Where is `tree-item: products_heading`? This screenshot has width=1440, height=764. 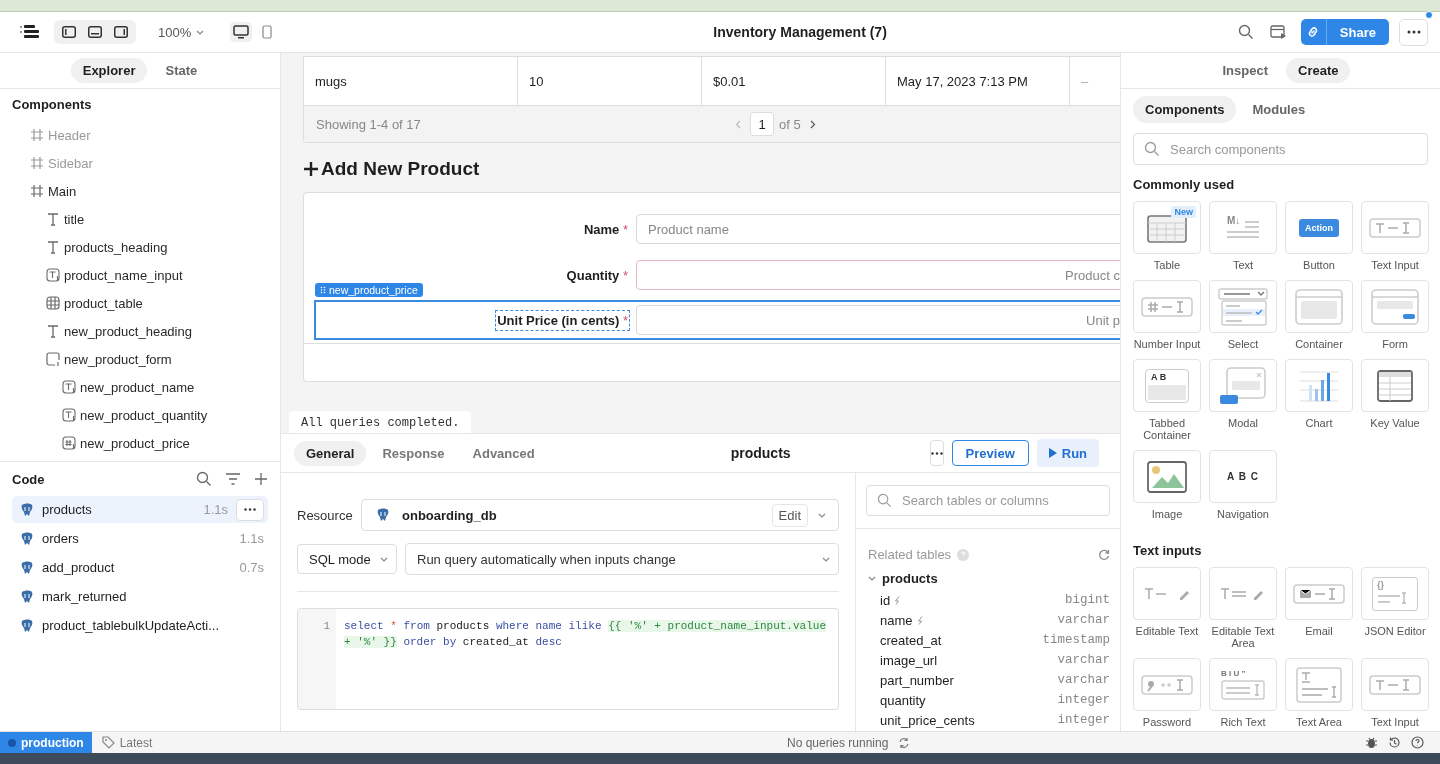
tree-item: products_heading is located at coordinates (116, 247).